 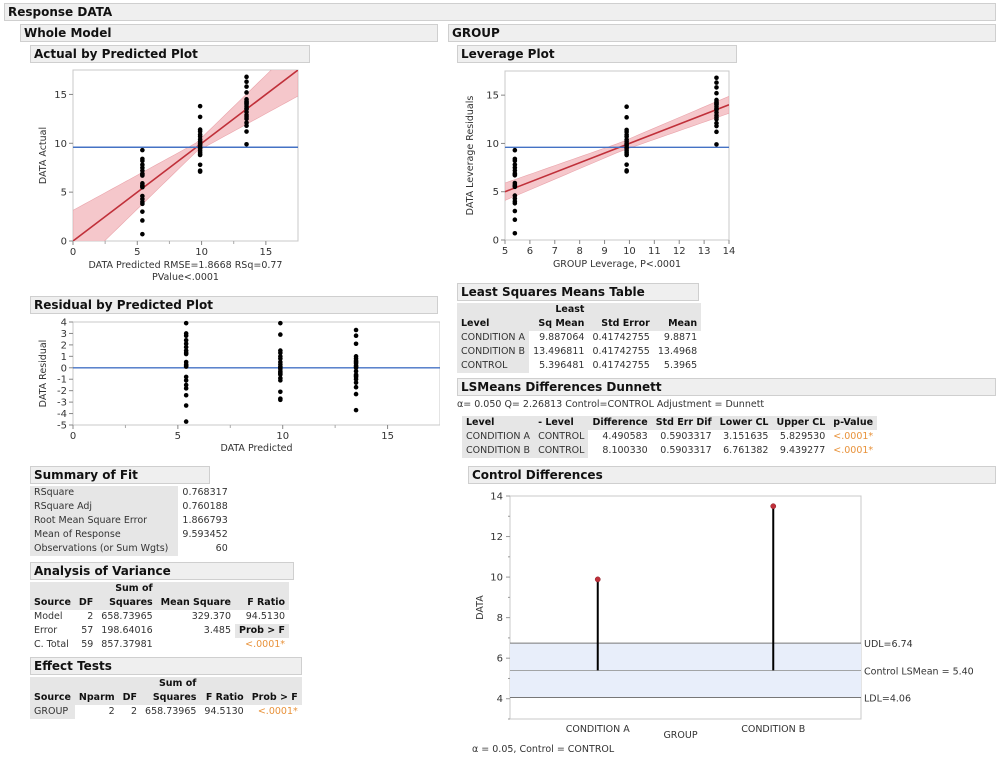 I want to click on x-tick-label: 12, so click(x=679, y=251).